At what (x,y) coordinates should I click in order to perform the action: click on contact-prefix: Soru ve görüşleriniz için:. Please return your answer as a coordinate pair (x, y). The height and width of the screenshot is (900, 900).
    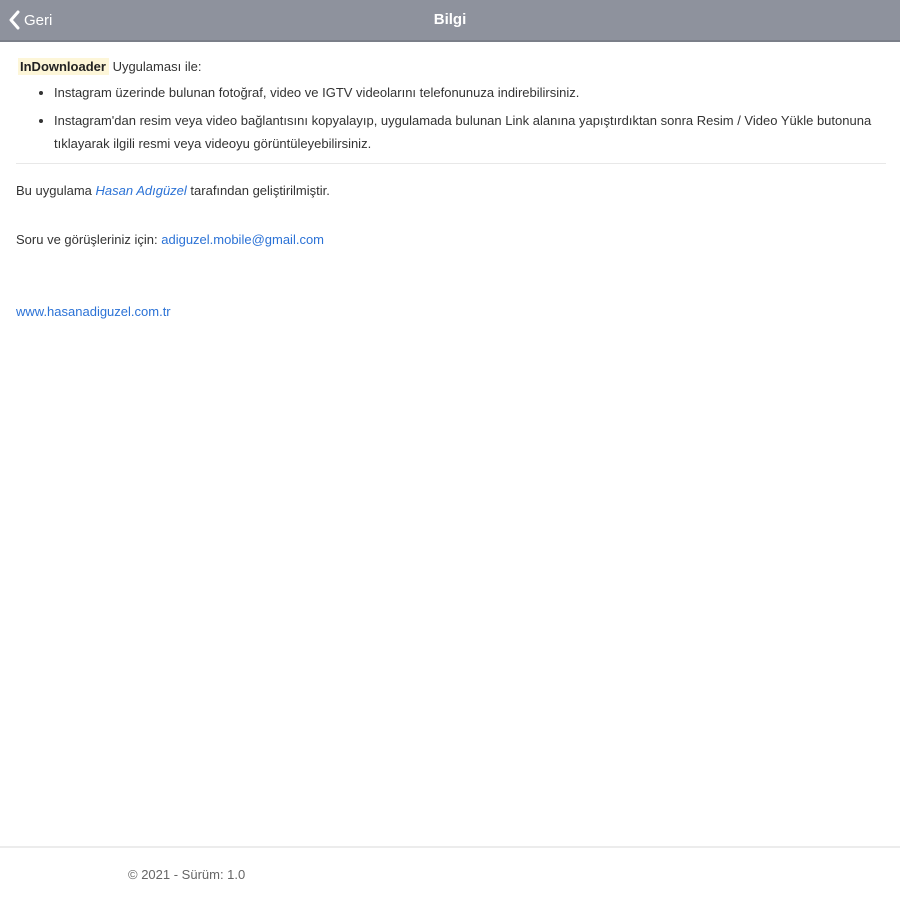
    Looking at the image, I should click on (89, 239).